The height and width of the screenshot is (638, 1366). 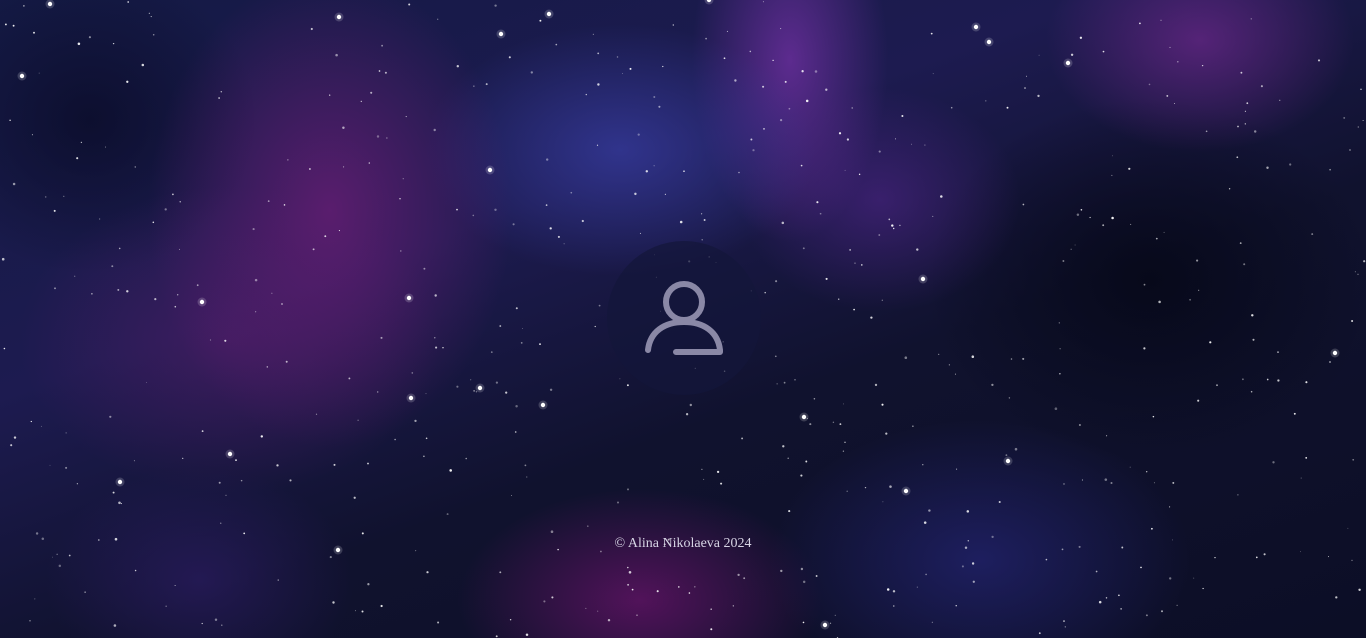 I want to click on copyright-text: © Alina Nikolaeva 2024, so click(x=683, y=543).